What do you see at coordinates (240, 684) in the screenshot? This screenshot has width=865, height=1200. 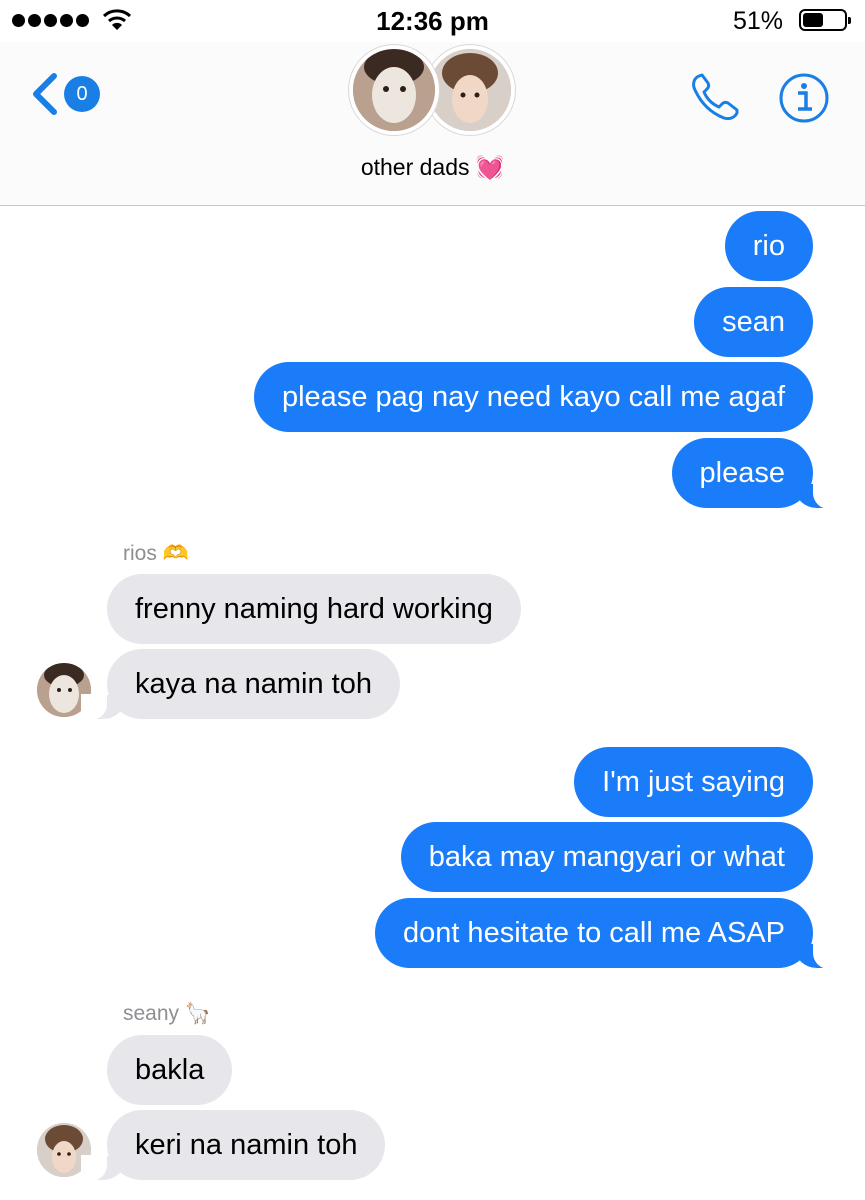 I see `incoming-message: kaya na namin toh` at bounding box center [240, 684].